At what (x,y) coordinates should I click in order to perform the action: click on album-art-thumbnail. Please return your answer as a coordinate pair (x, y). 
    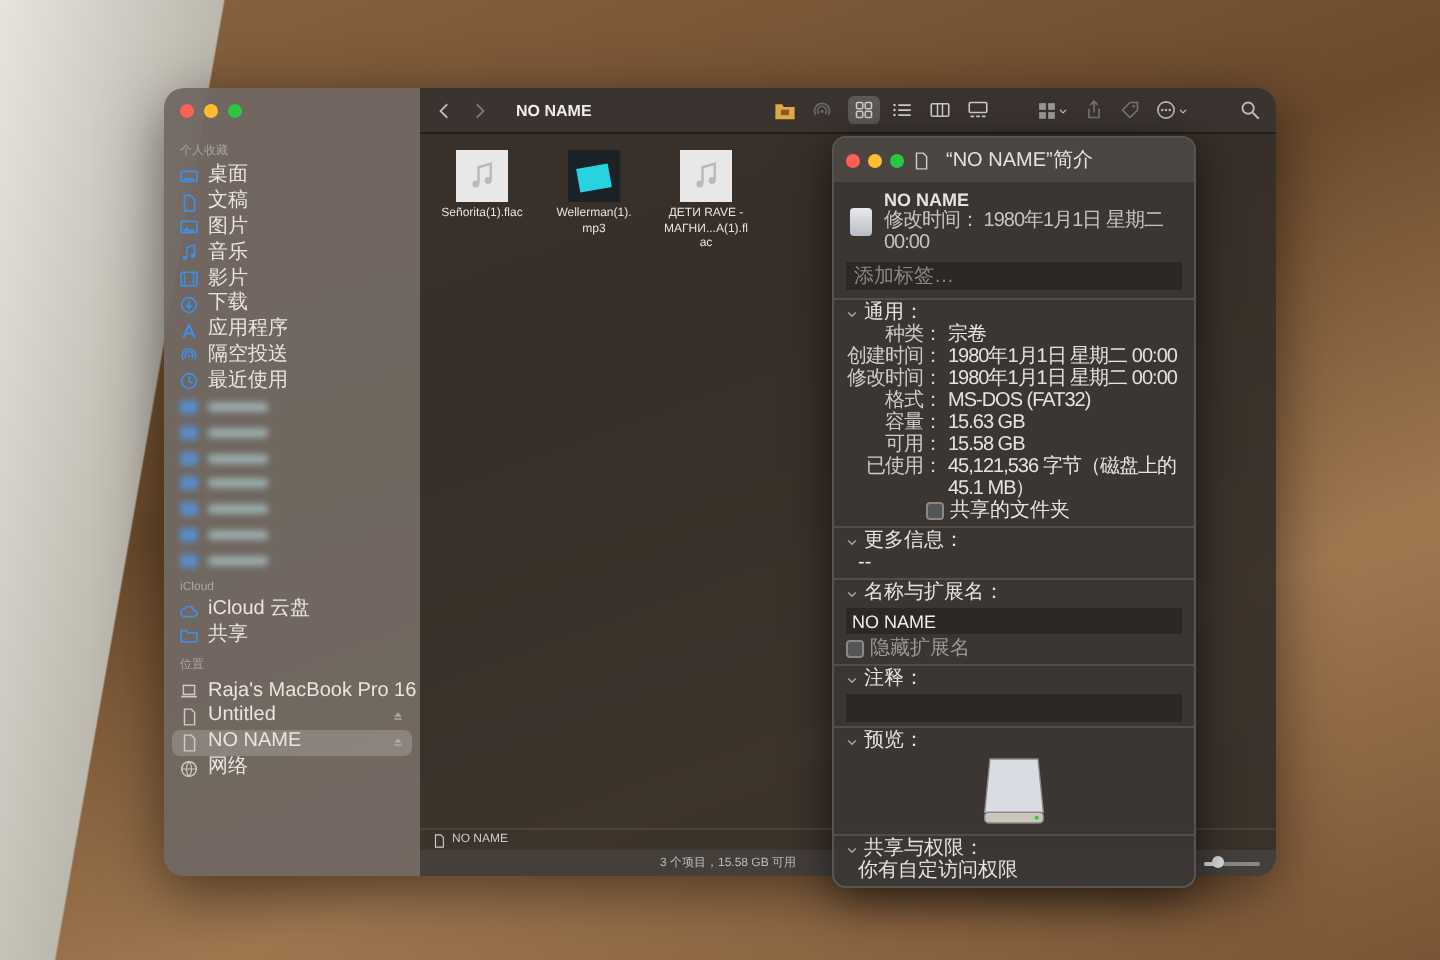
    Looking at the image, I should click on (594, 176).